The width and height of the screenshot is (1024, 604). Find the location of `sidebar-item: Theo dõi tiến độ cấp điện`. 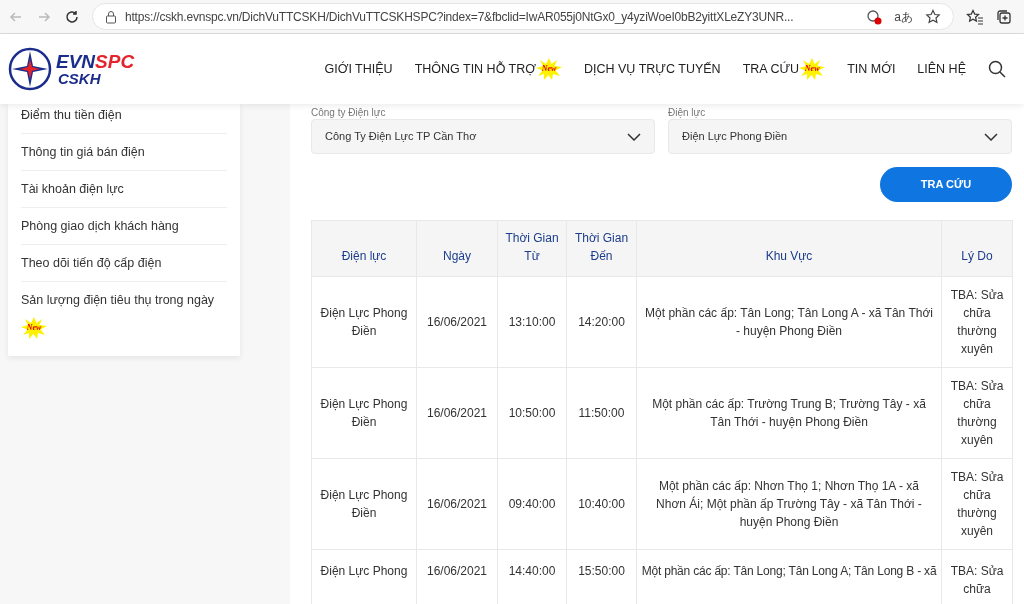

sidebar-item: Theo dõi tiến độ cấp điện is located at coordinates (124, 263).